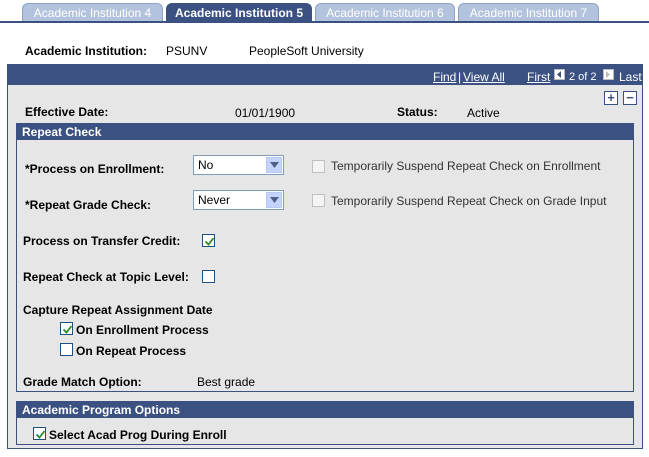 Image resolution: width=649 pixels, height=457 pixels. I want to click on repeat-grade-label: *Repeat Grade Check:, so click(88, 205).